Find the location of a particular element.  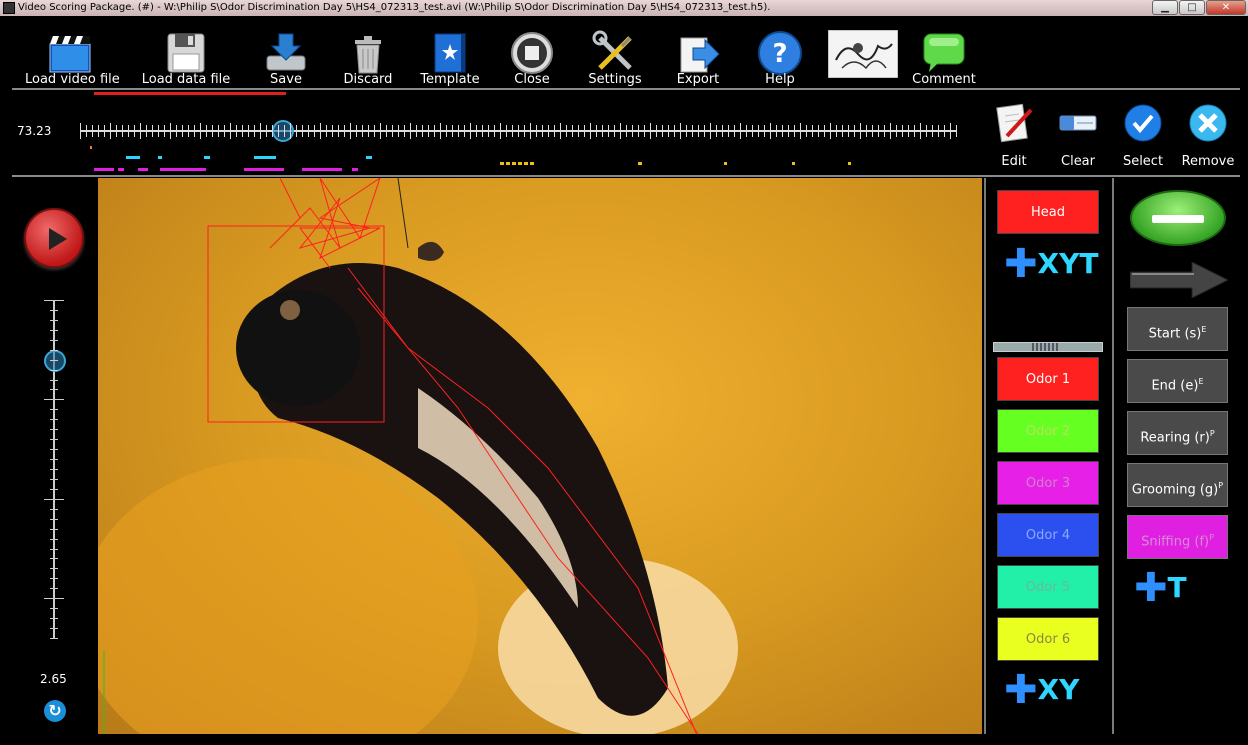

odor-1-button: Odor 1 is located at coordinates (1048, 379).